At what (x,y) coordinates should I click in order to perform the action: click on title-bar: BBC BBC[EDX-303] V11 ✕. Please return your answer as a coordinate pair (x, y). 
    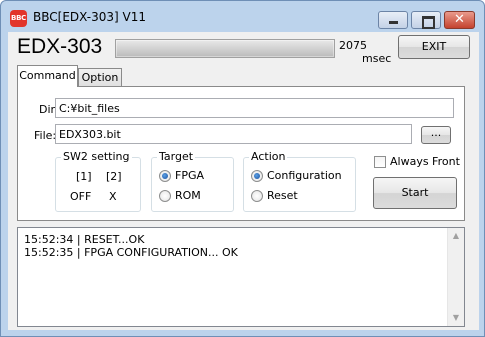
    Looking at the image, I should click on (242, 18).